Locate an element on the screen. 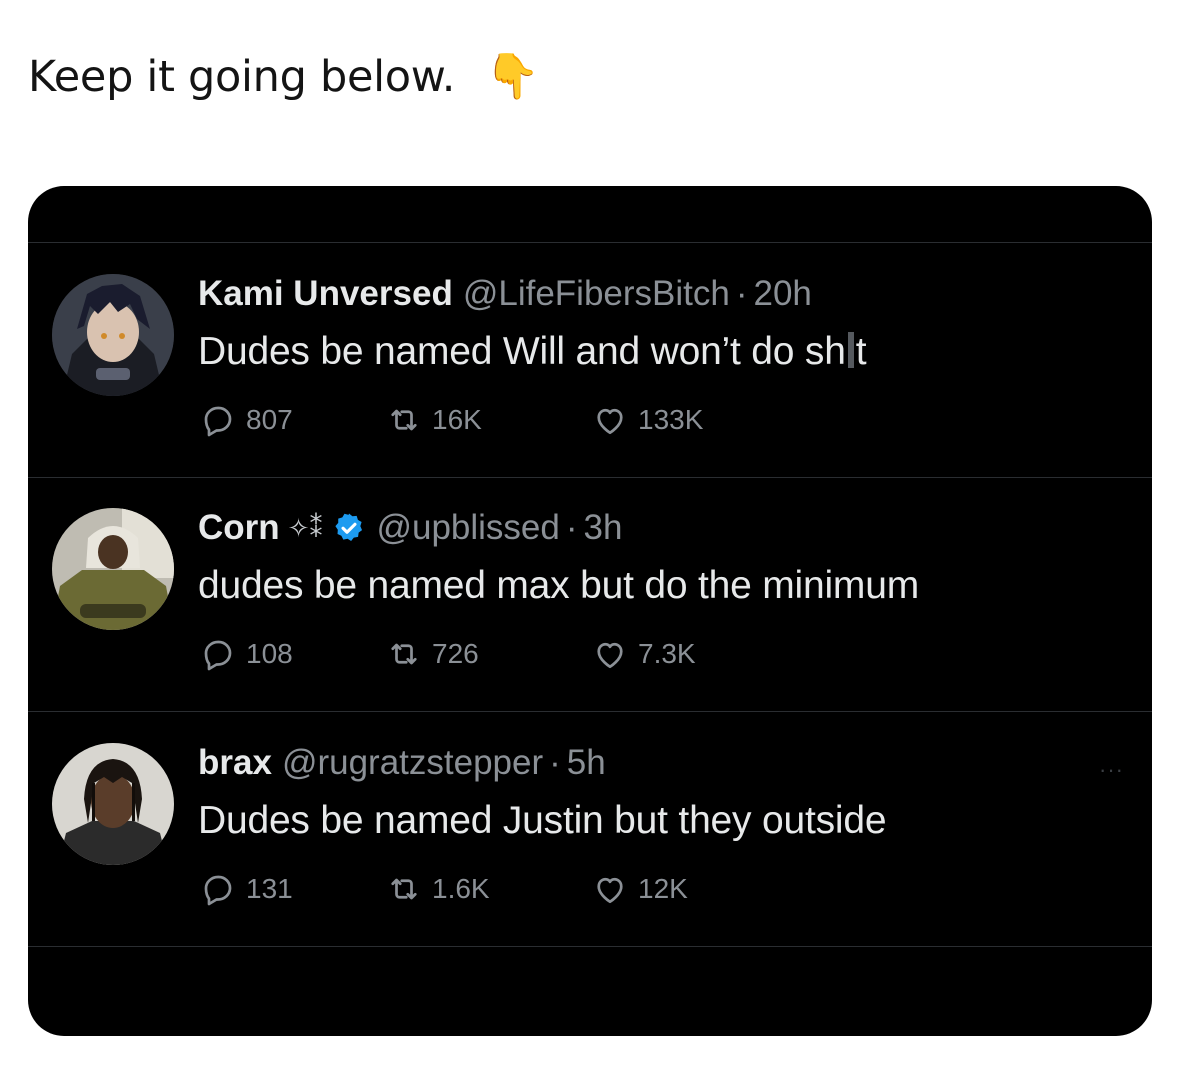  tweet-header: Corn ✧⁑ @upblissed · 3h is located at coordinates (410, 528).